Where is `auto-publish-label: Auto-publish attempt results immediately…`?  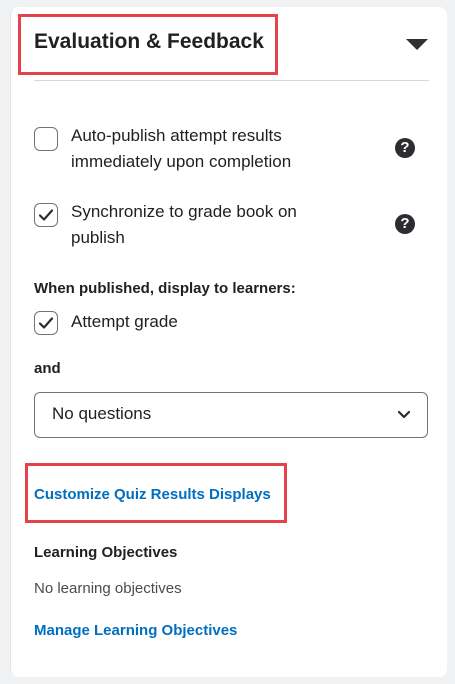 auto-publish-label: Auto-publish attempt results immediately… is located at coordinates (181, 148).